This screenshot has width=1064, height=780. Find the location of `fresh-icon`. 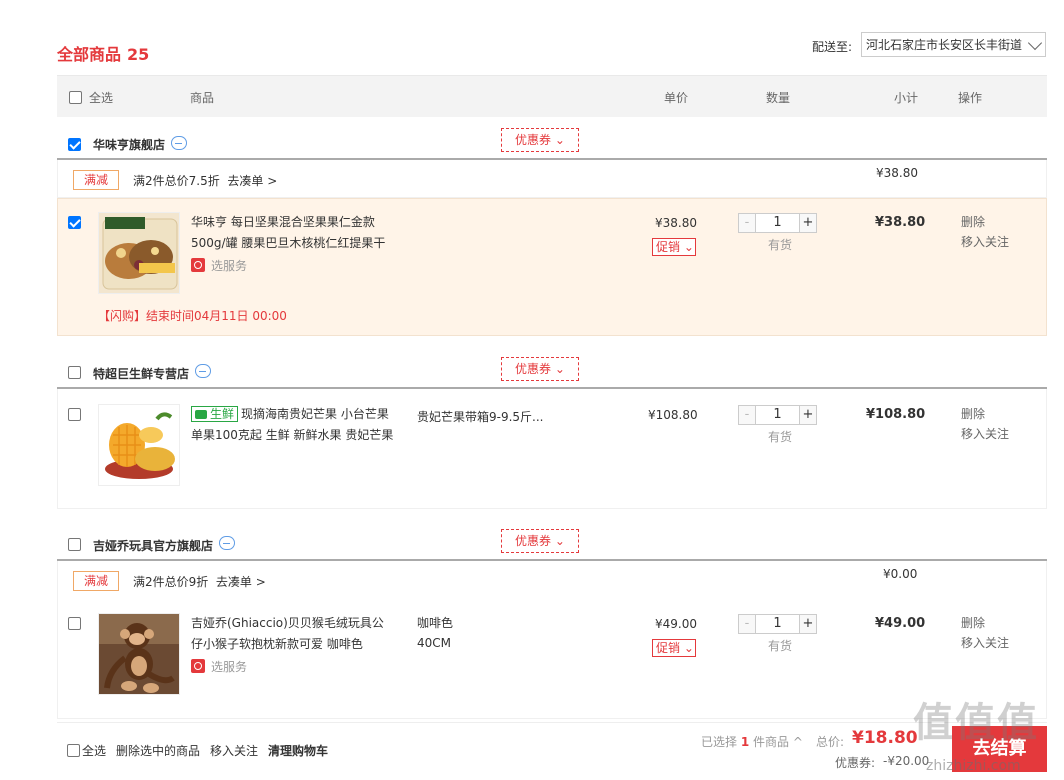

fresh-icon is located at coordinates (201, 414).